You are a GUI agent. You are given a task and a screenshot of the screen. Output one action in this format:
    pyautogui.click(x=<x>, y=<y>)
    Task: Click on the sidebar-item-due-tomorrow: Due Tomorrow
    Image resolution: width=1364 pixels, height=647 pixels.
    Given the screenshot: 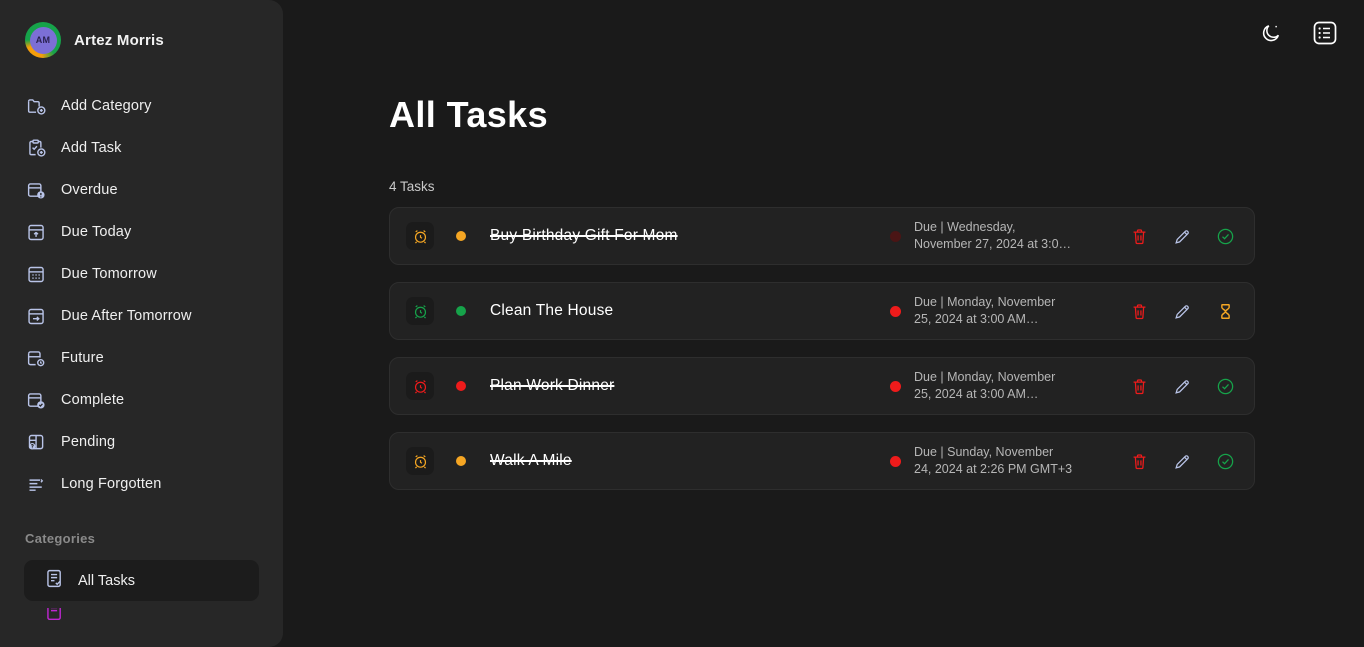 What is the action you would take?
    pyautogui.click(x=141, y=274)
    